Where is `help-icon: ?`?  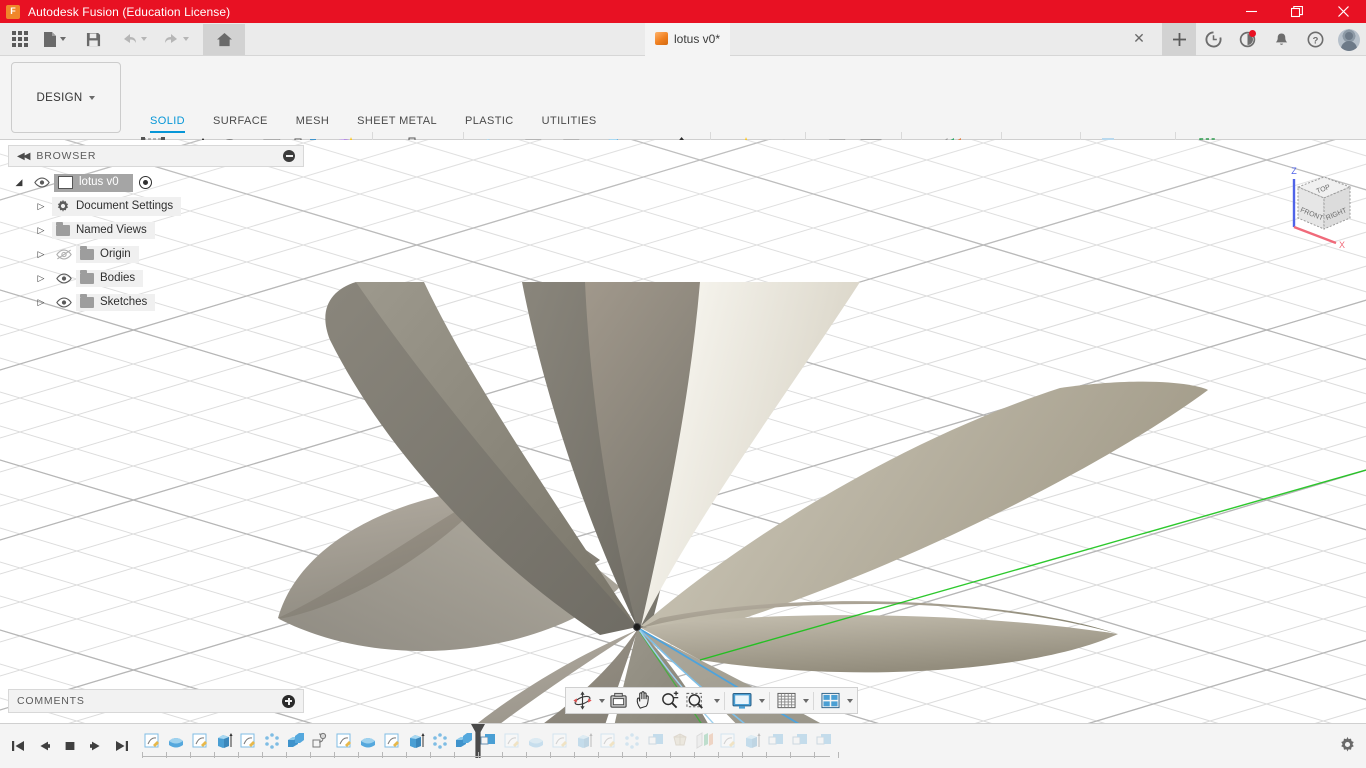
help-icon: ? is located at coordinates (1315, 39).